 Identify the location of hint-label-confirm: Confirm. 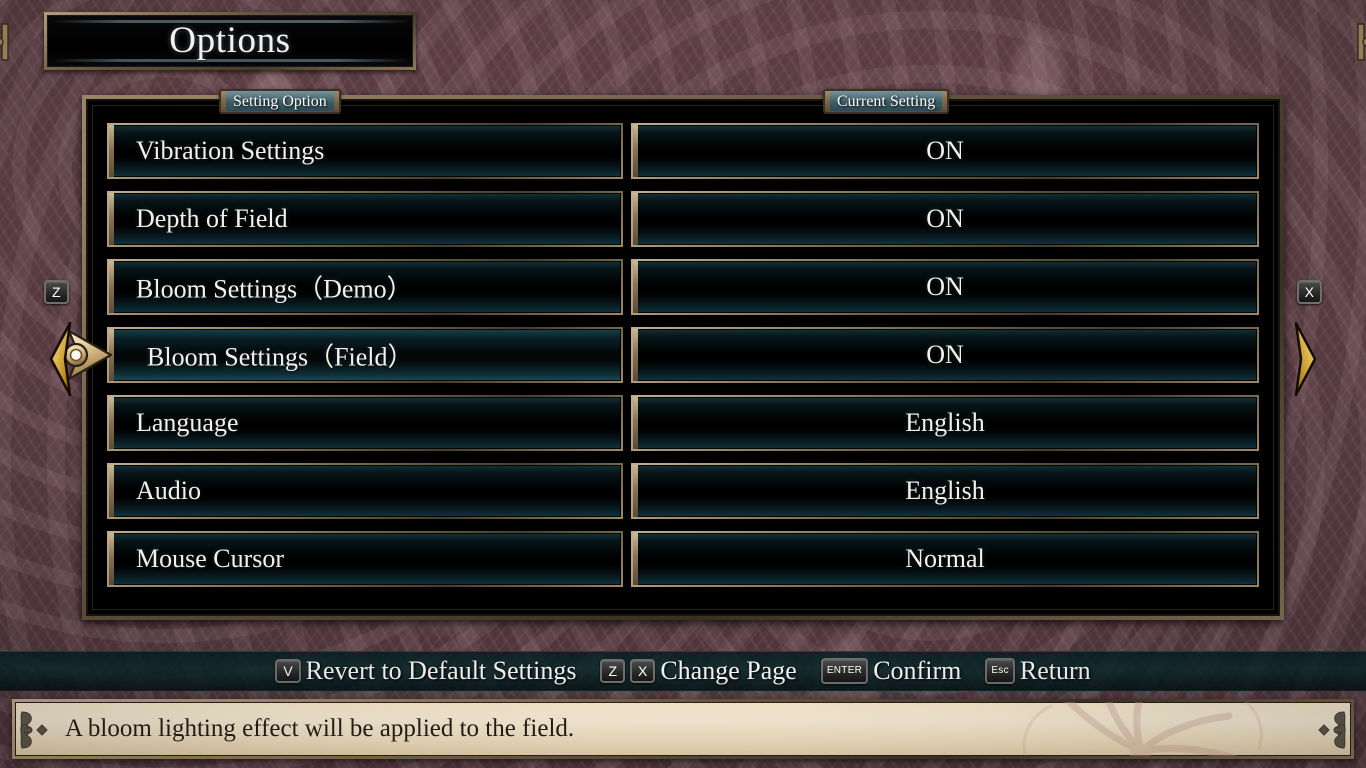
(917, 670).